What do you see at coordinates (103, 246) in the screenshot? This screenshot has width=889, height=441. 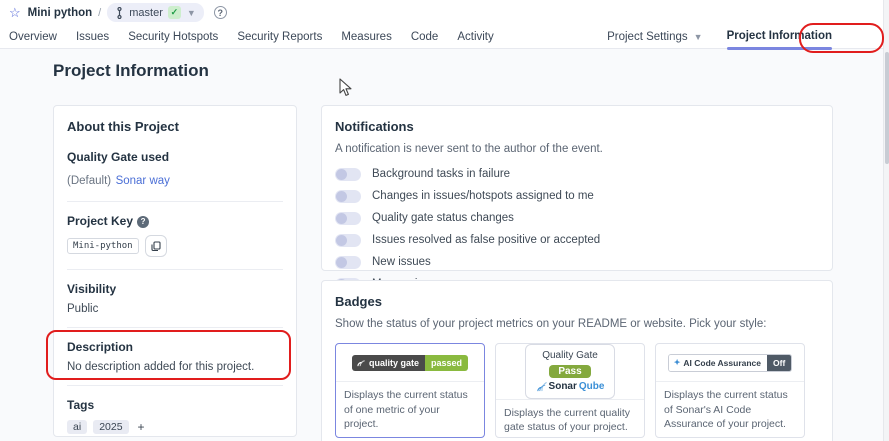 I see `project-key-value: Mini-python` at bounding box center [103, 246].